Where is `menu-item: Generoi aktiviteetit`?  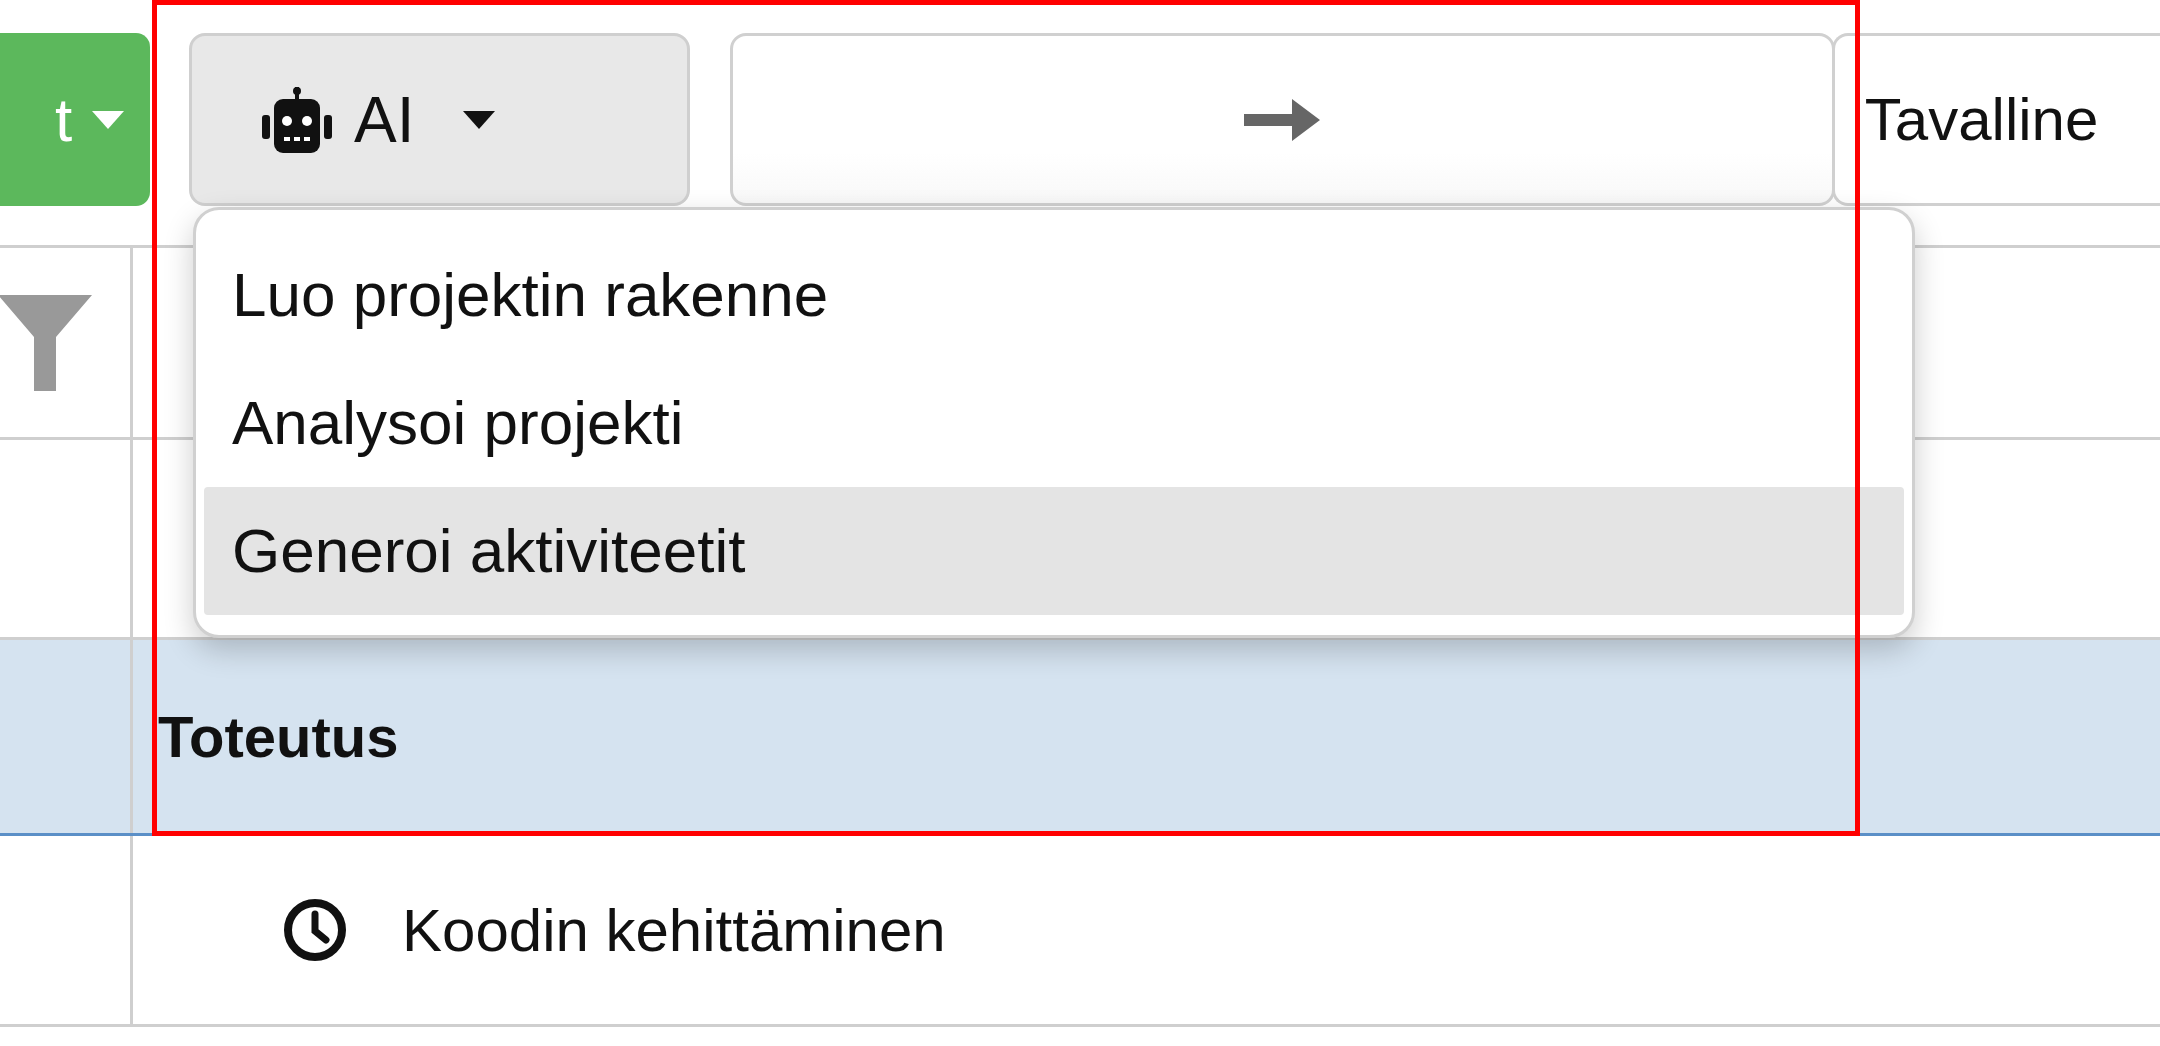 menu-item: Generoi aktiviteetit is located at coordinates (1054, 550).